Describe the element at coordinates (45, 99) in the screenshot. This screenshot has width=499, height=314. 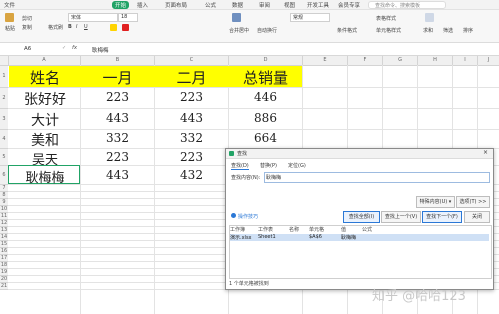
I see `table-cell: 张好好` at that location.